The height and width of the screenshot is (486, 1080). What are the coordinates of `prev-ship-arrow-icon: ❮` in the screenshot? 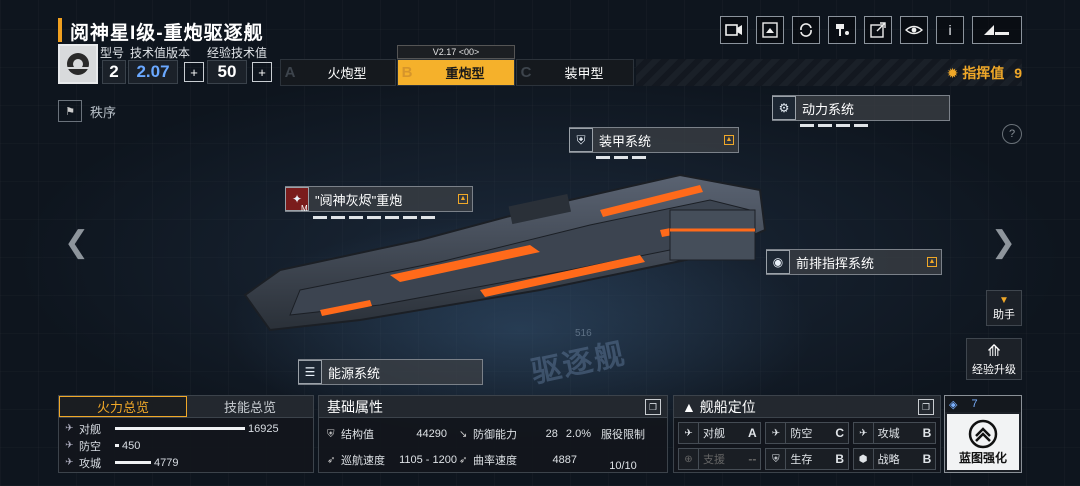 It's located at (76, 242).